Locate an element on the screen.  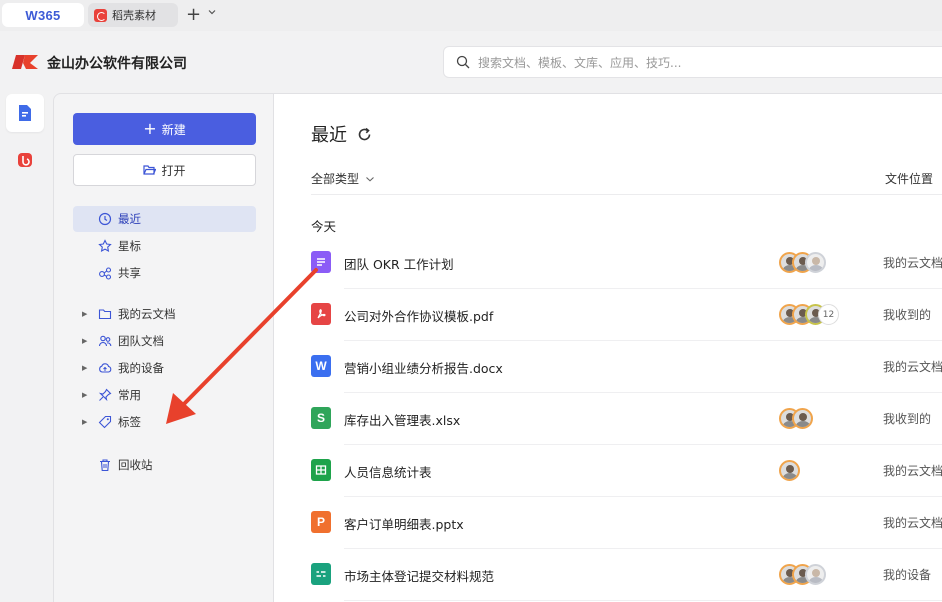
form-file-icon is located at coordinates (321, 574).